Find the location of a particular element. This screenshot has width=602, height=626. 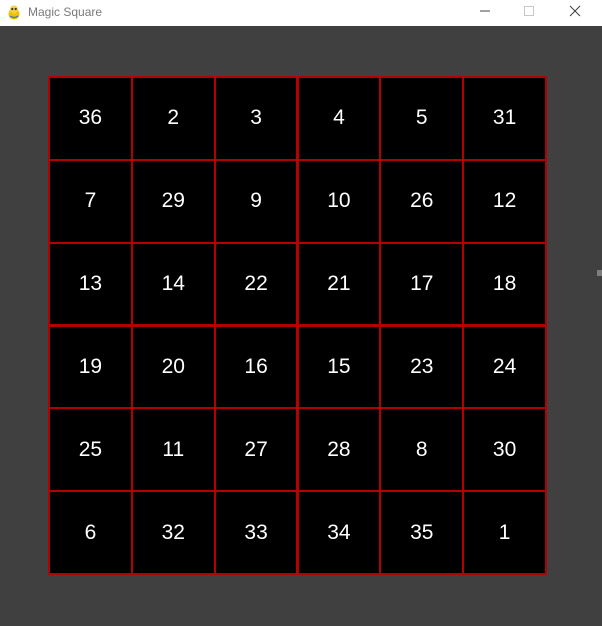

grid-cell: 26 is located at coordinates (422, 201).